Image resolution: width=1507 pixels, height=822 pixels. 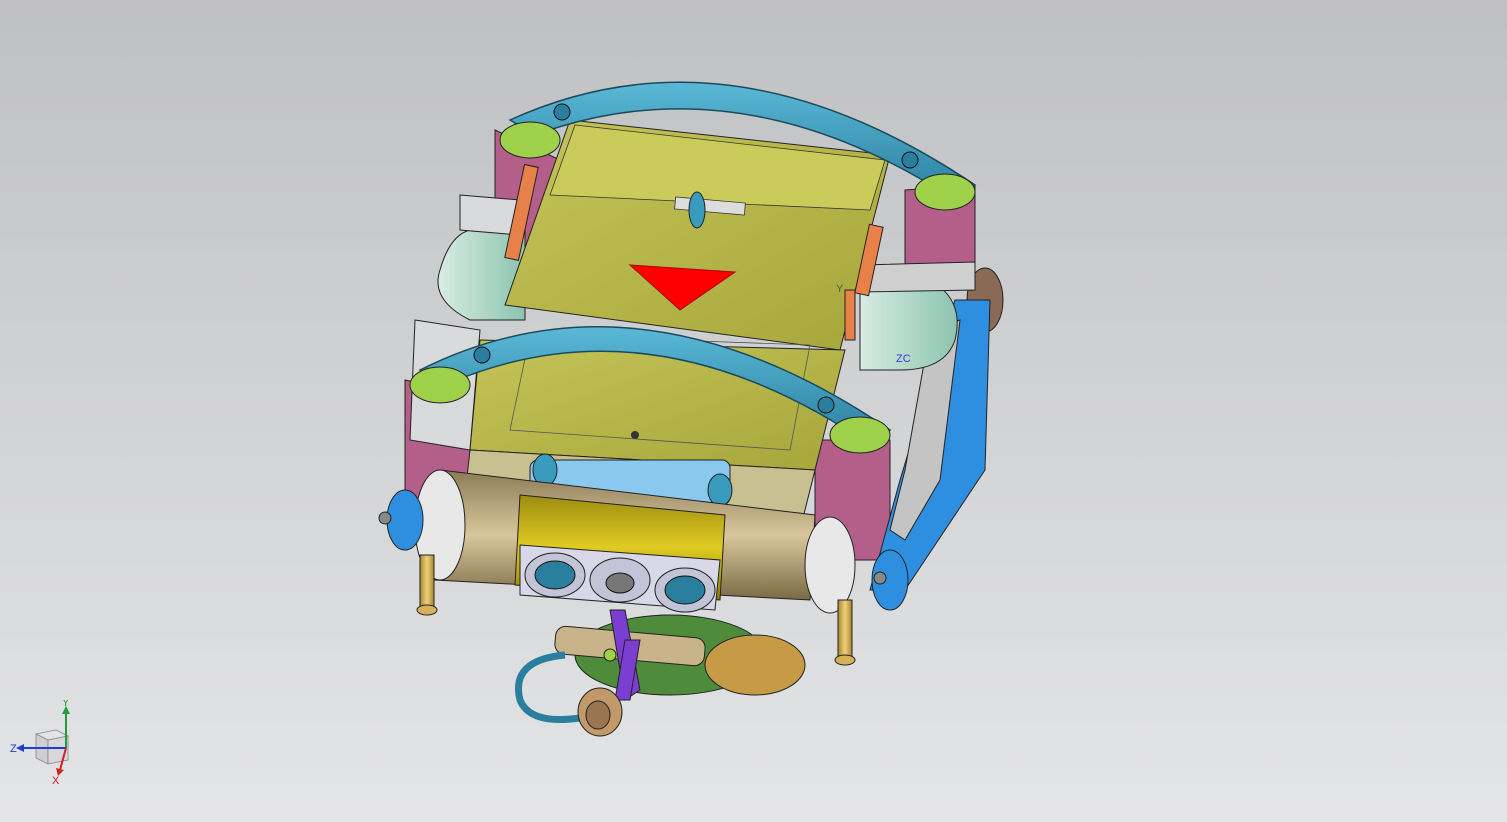 What do you see at coordinates (903, 359) in the screenshot?
I see `wcs-zc-label: ZC` at bounding box center [903, 359].